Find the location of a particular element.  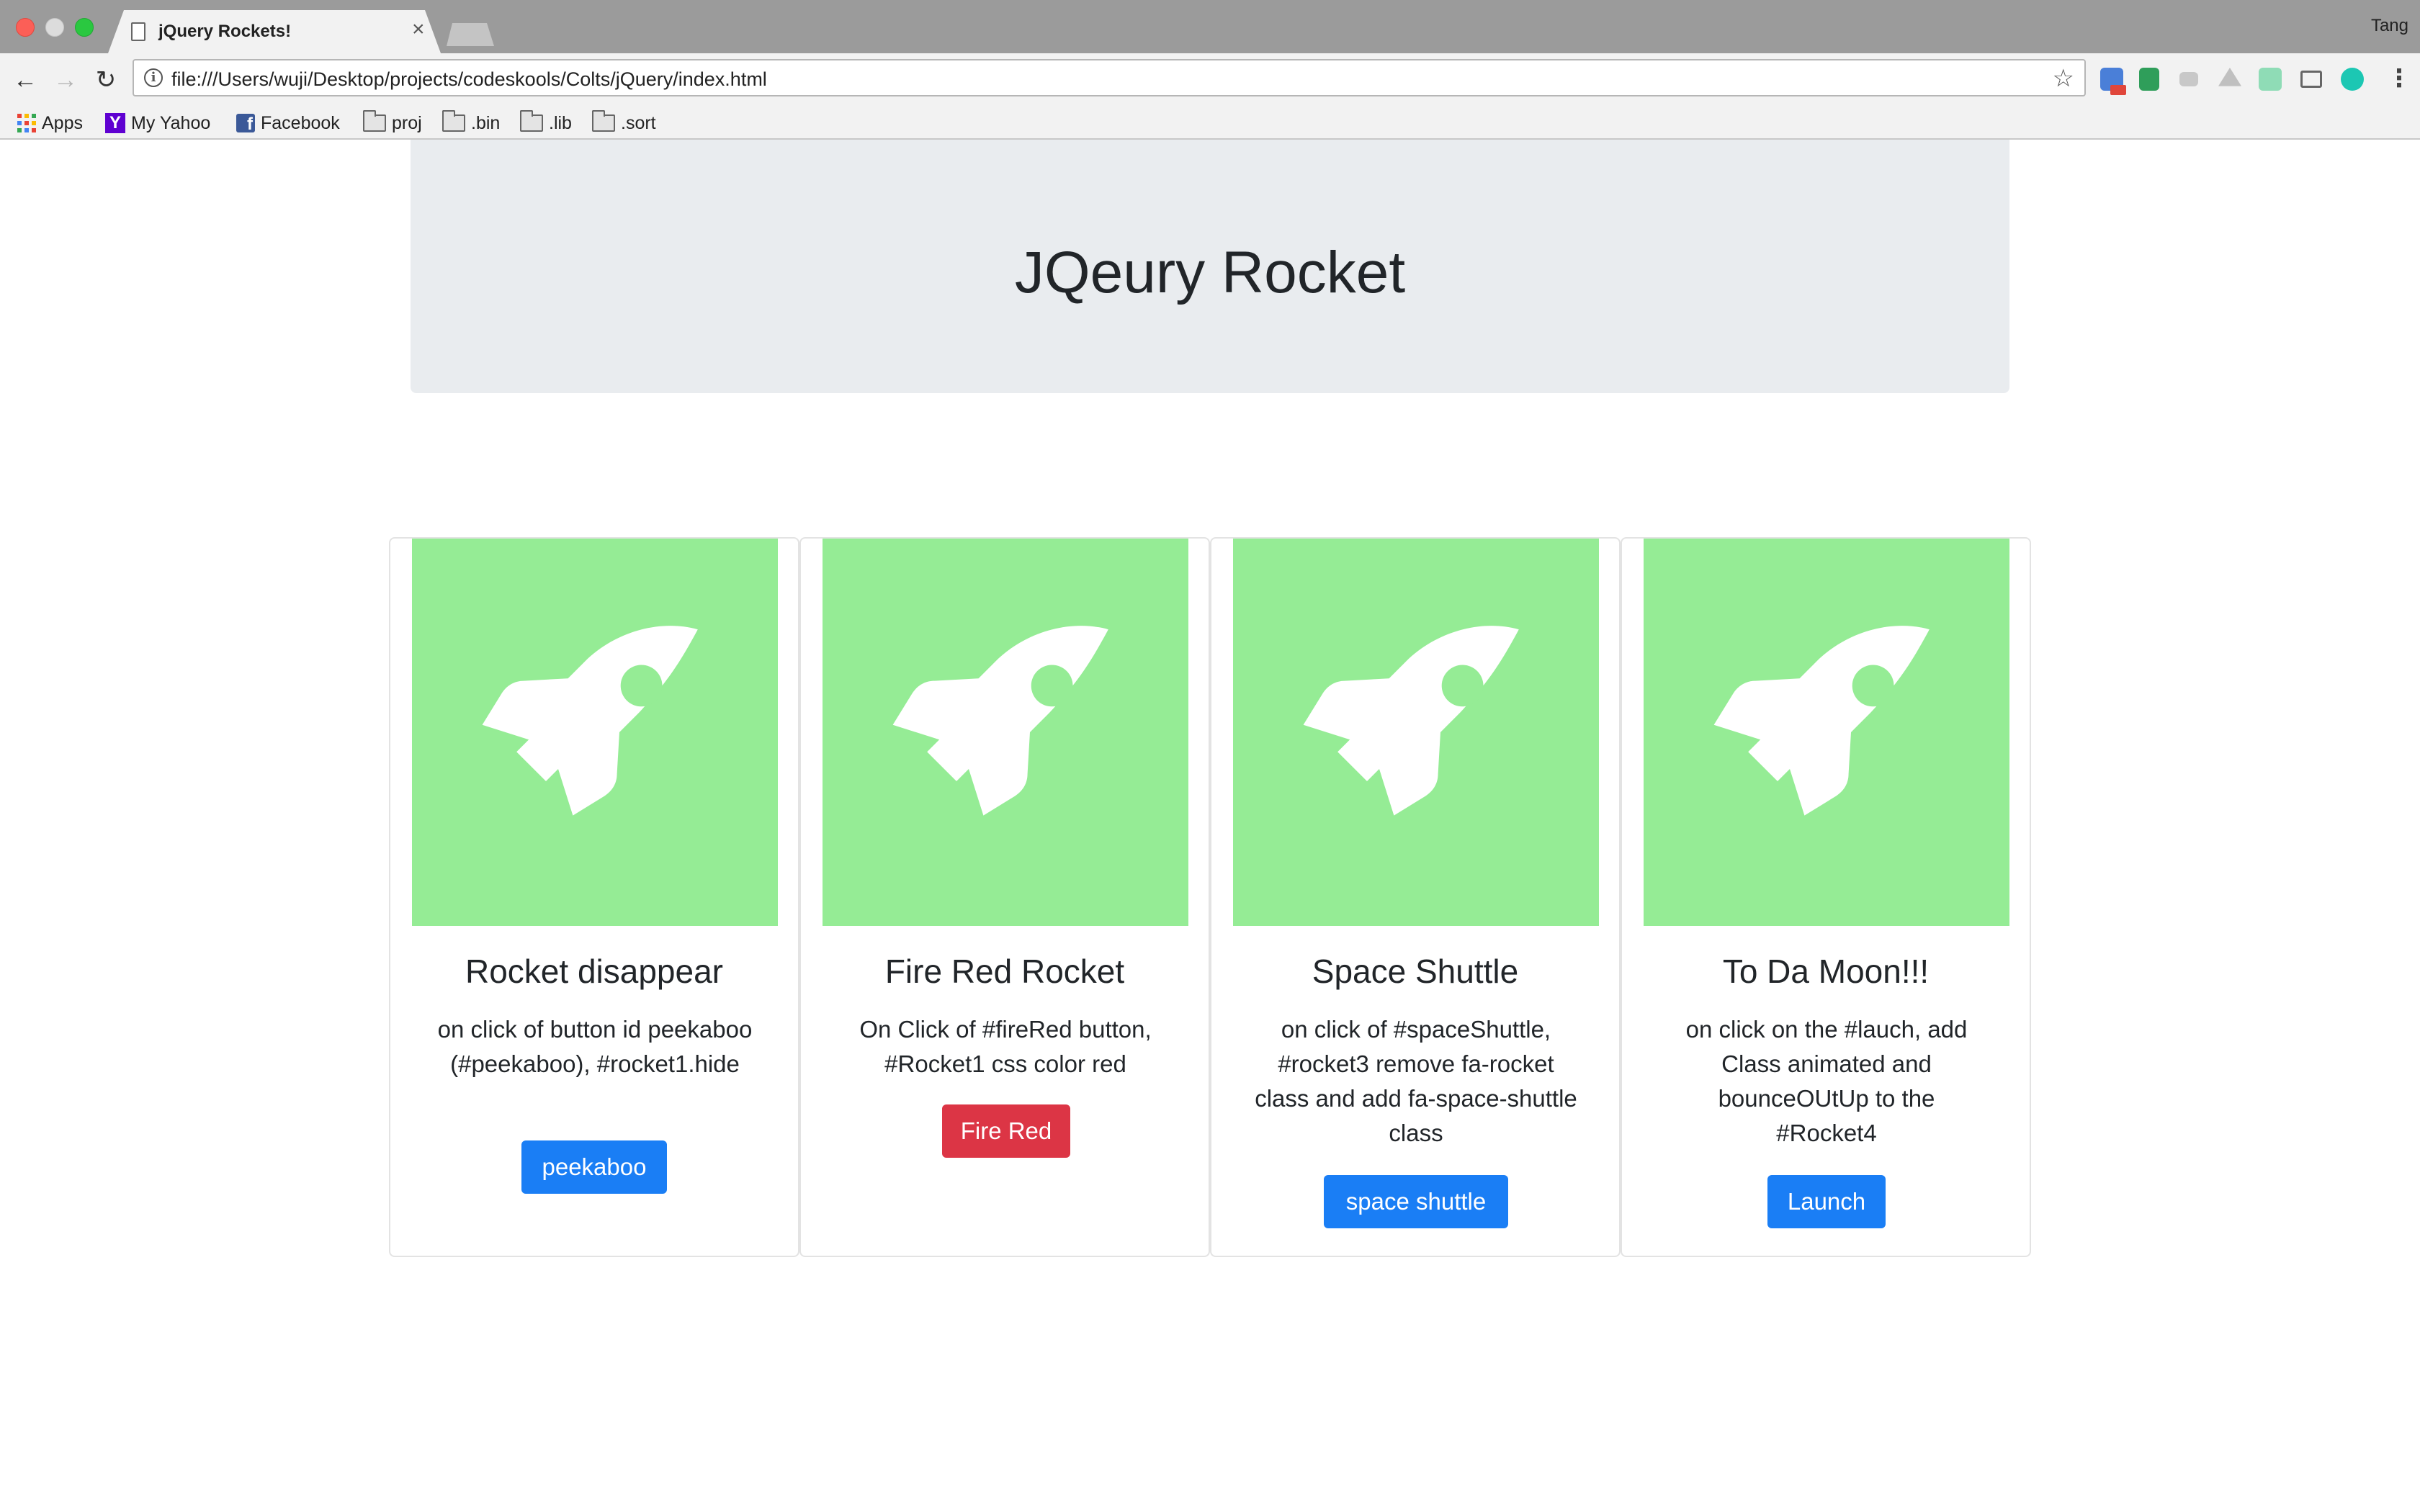

info-icon: i is located at coordinates (153, 77).